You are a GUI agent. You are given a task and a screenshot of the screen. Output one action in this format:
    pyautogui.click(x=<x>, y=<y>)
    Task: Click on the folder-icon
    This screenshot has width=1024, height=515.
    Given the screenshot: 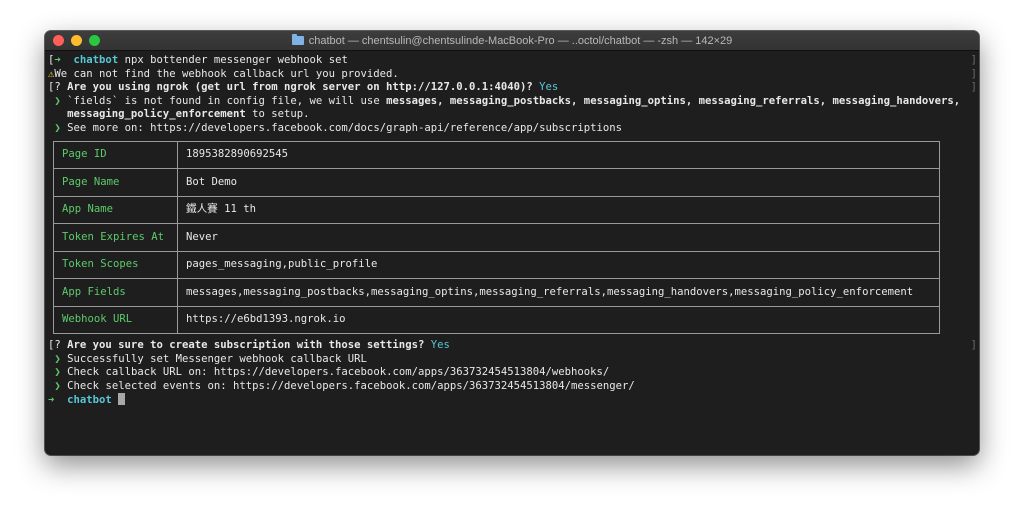 What is the action you would take?
    pyautogui.click(x=297, y=39)
    